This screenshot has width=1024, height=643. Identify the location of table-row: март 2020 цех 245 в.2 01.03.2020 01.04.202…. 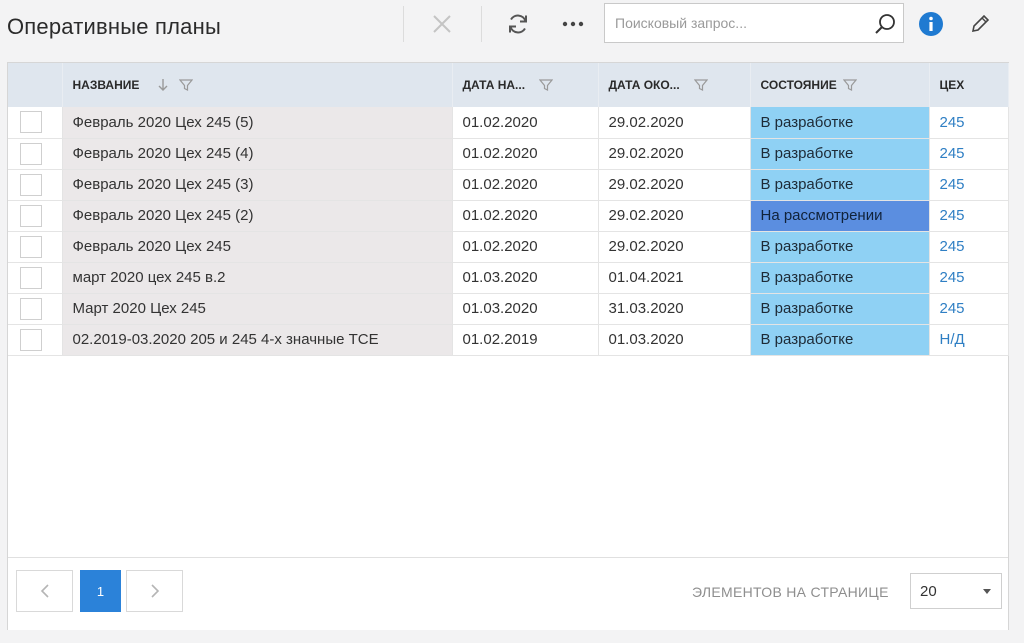
(508, 278).